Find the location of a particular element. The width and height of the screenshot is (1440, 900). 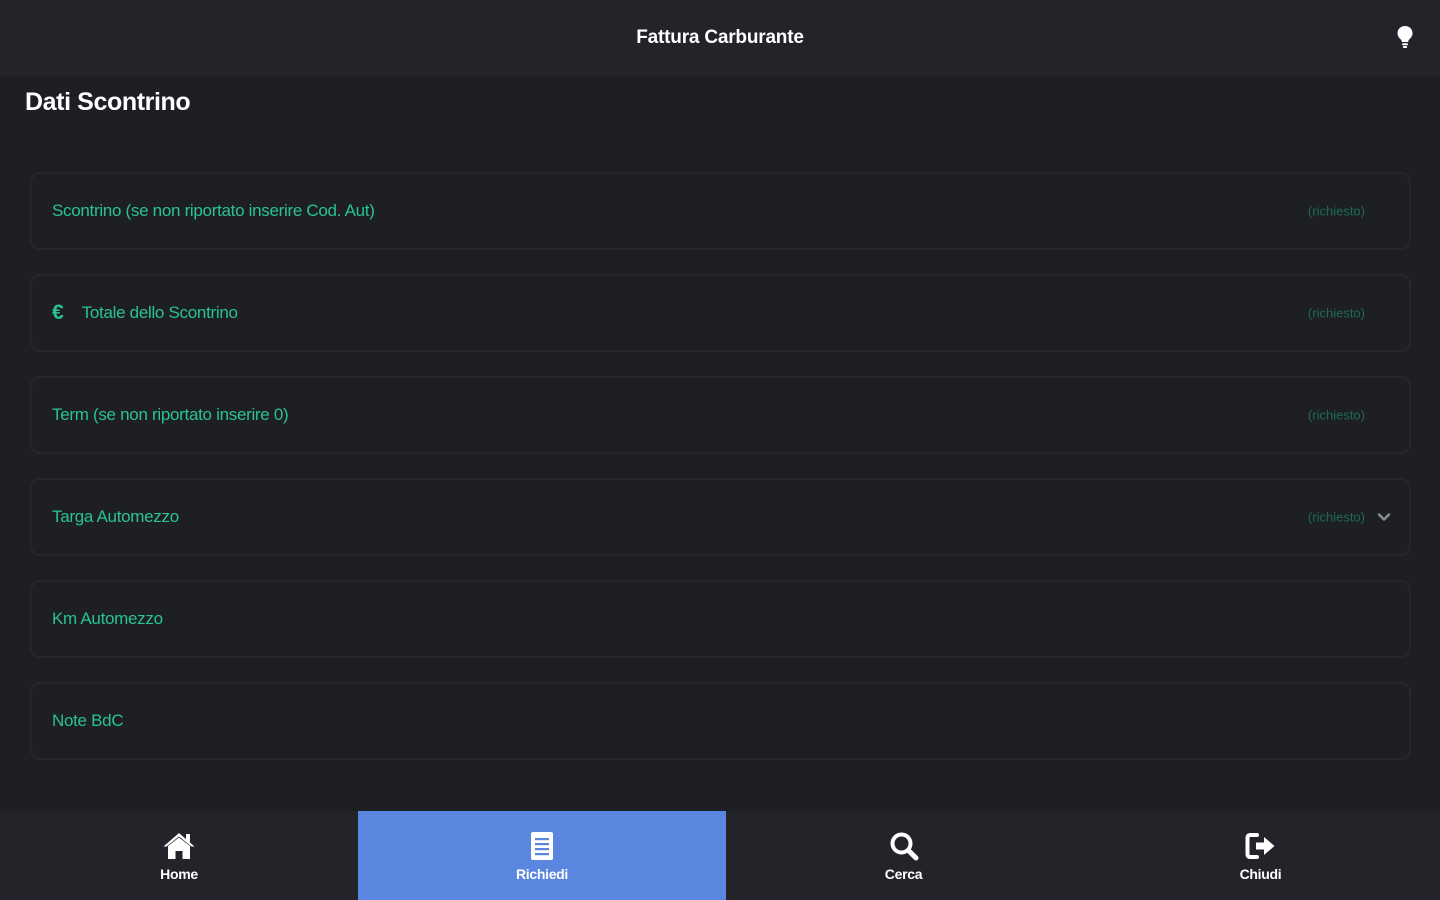

bottom-navigation: Home Richiedi Cerca Chiudi is located at coordinates (720, 855).